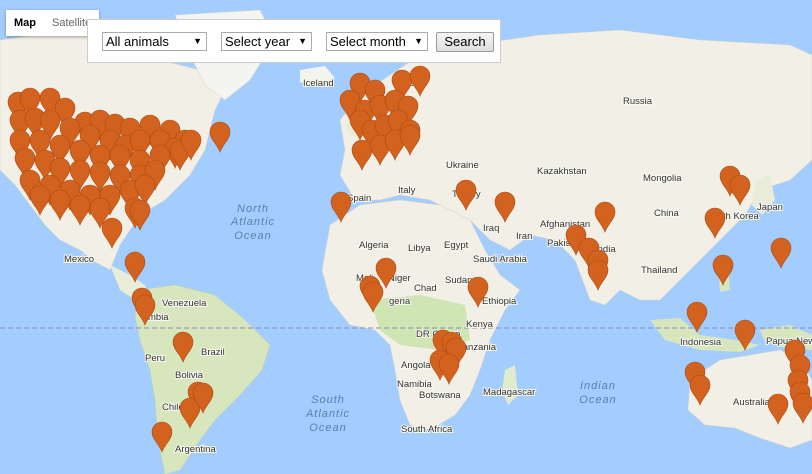 The height and width of the screenshot is (474, 812). I want to click on place-label: Japan, so click(770, 207).